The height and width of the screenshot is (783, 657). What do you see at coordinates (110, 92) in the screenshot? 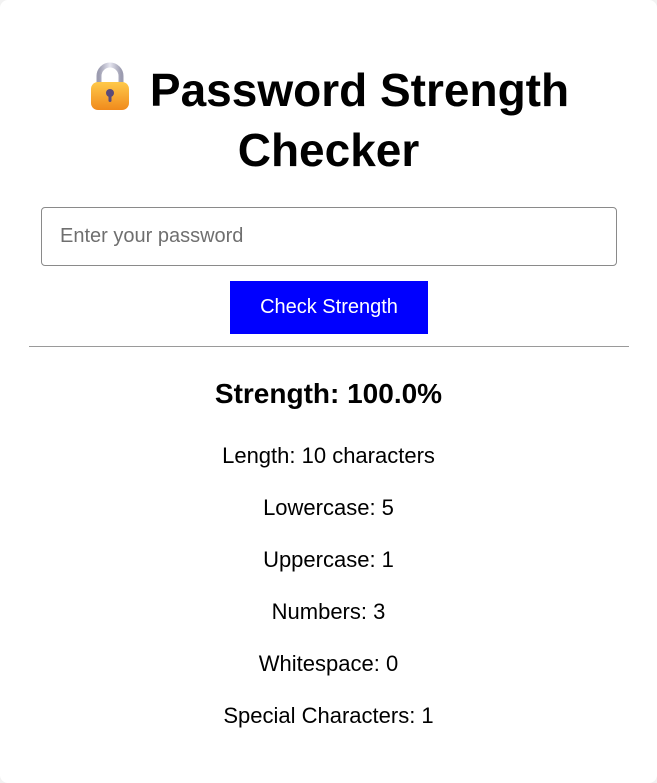
I see `lock-icon` at bounding box center [110, 92].